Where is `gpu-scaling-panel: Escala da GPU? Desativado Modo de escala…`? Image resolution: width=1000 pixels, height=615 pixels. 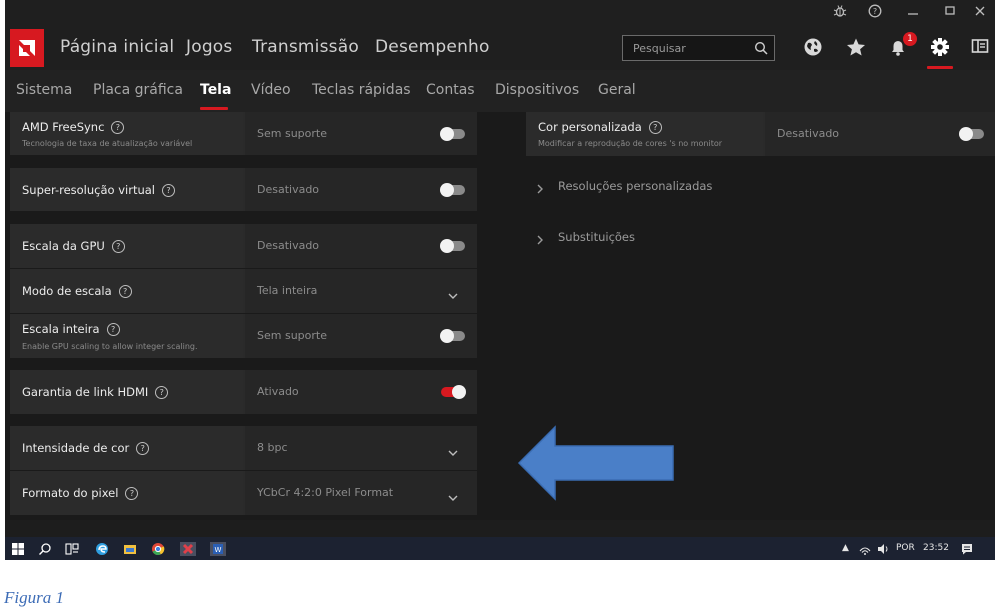
gpu-scaling-panel: Escala da GPU? Desativado Modo de escala… is located at coordinates (243, 291).